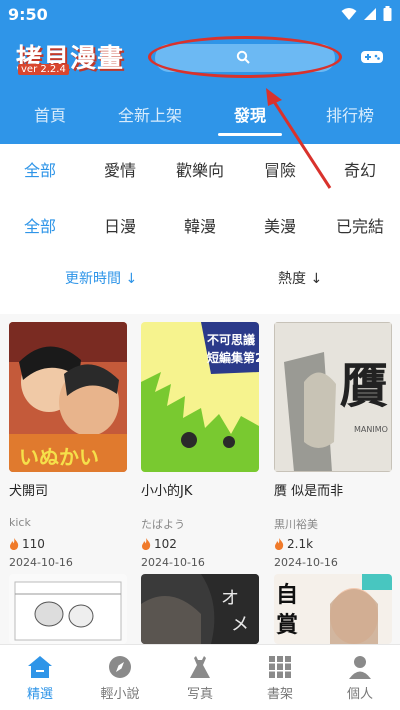 The image size is (400, 710). I want to click on comic-author: kick, so click(20, 522).